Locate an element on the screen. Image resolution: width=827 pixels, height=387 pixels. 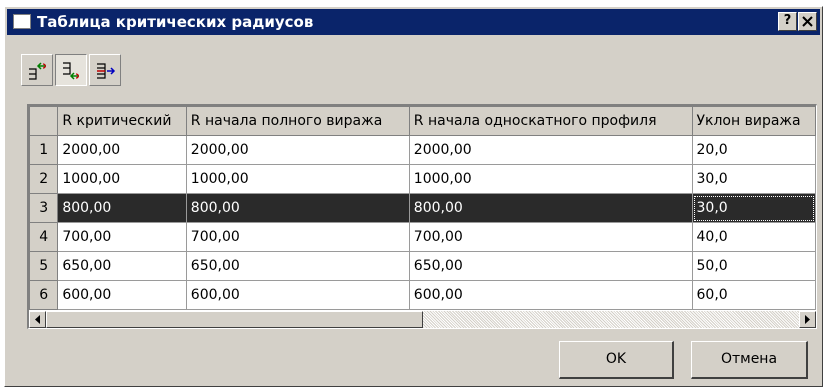
insert-row-after-button is located at coordinates (71, 70).